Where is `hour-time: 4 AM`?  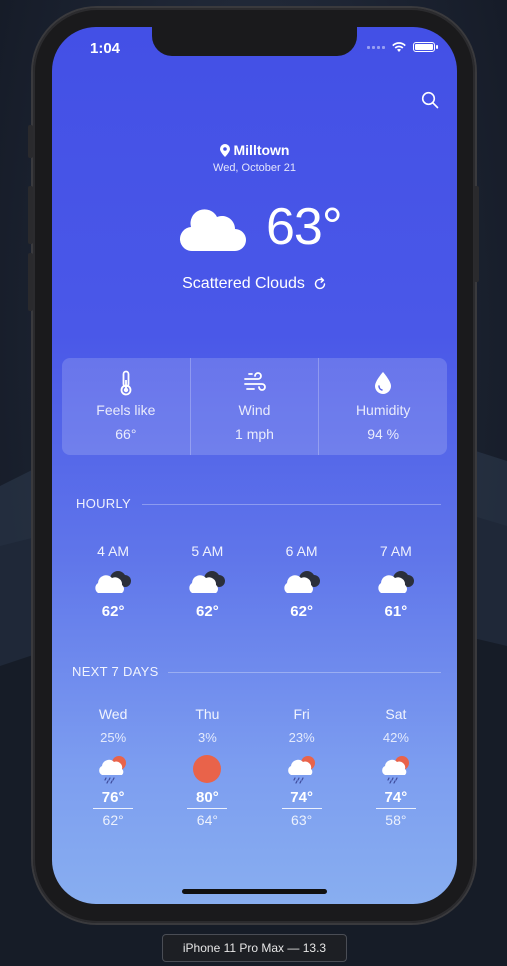
hour-time: 4 AM is located at coordinates (113, 551).